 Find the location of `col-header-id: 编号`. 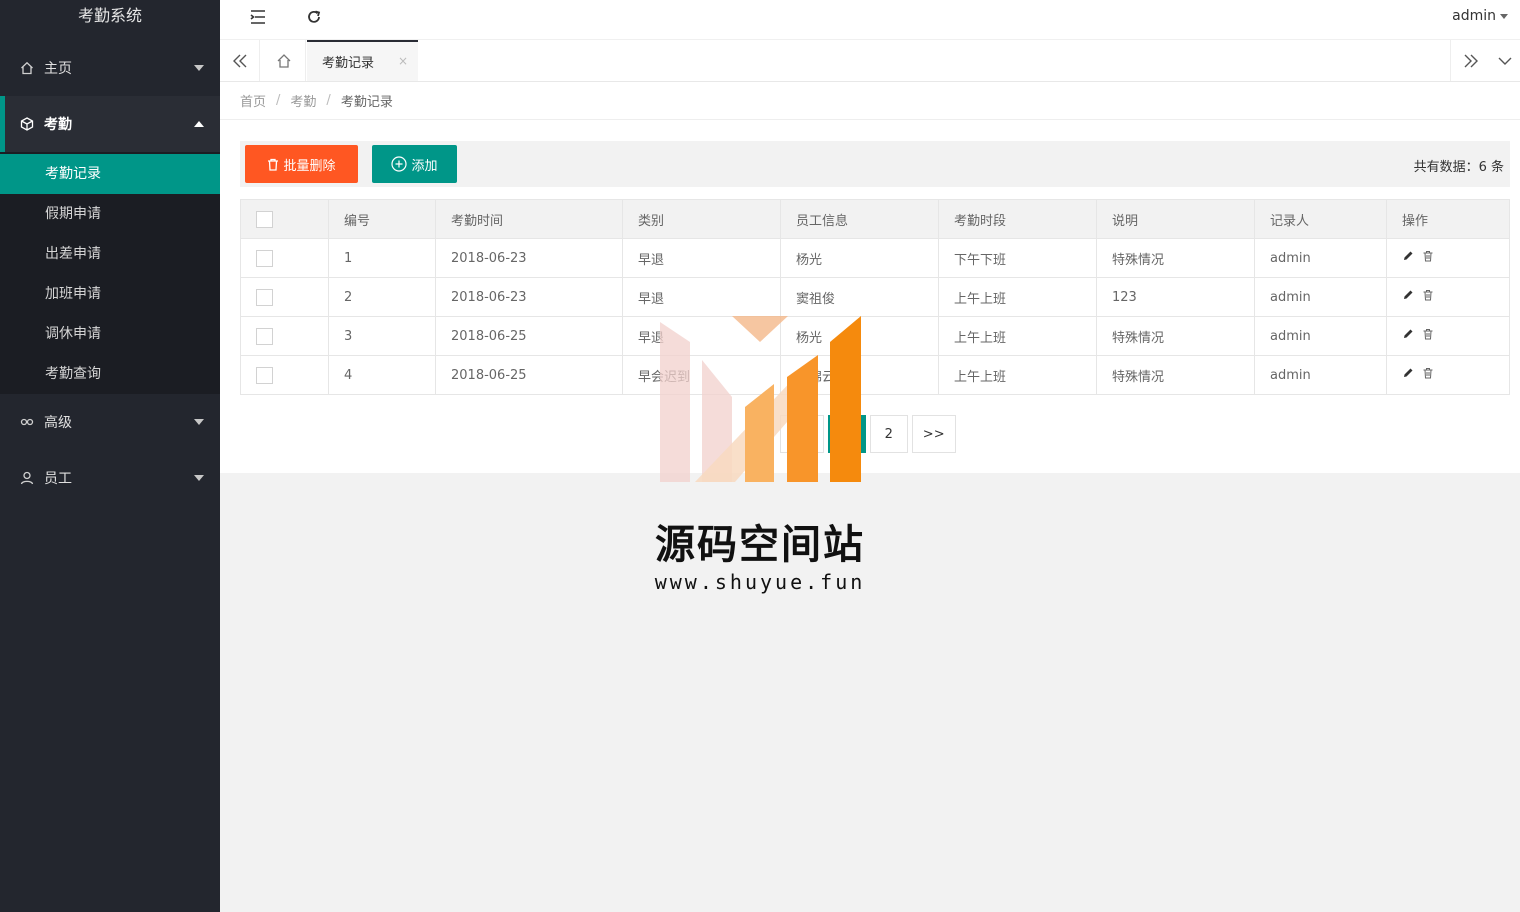

col-header-id: 编号 is located at coordinates (382, 219).